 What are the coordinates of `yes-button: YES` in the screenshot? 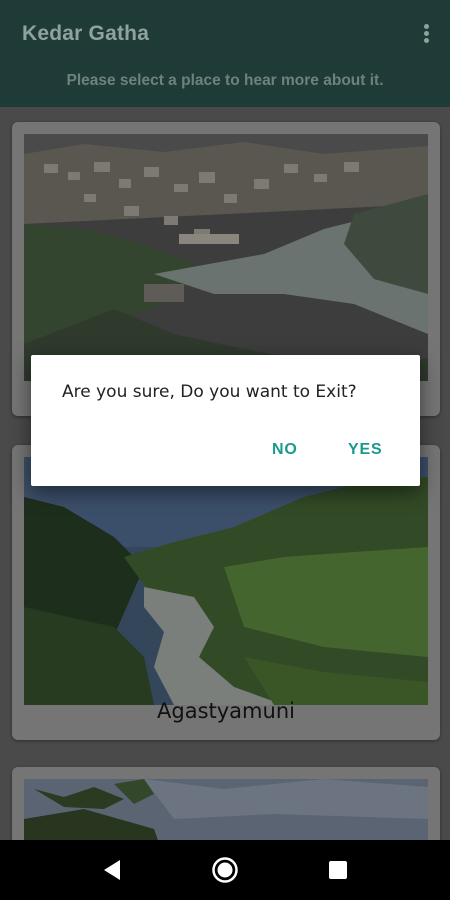 It's located at (365, 450).